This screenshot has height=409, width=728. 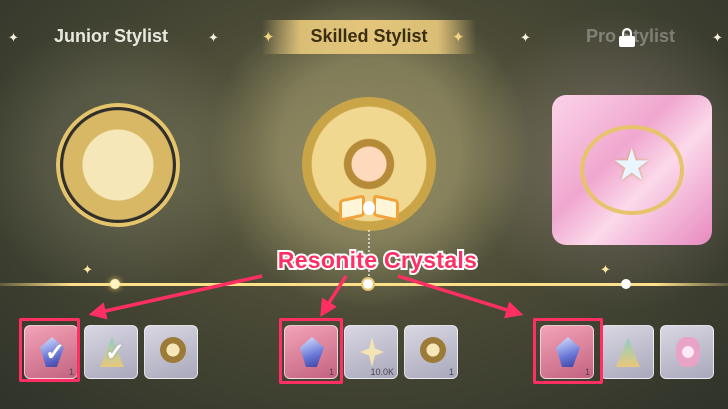 I want to click on tab-junior-stylist: Junior Stylist, so click(x=111, y=36).